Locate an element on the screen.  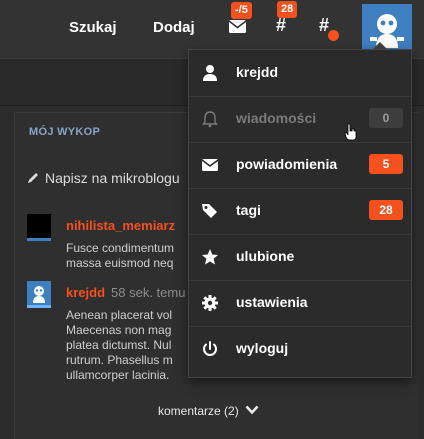
menu-item-profile: krejdd is located at coordinates (300, 73).